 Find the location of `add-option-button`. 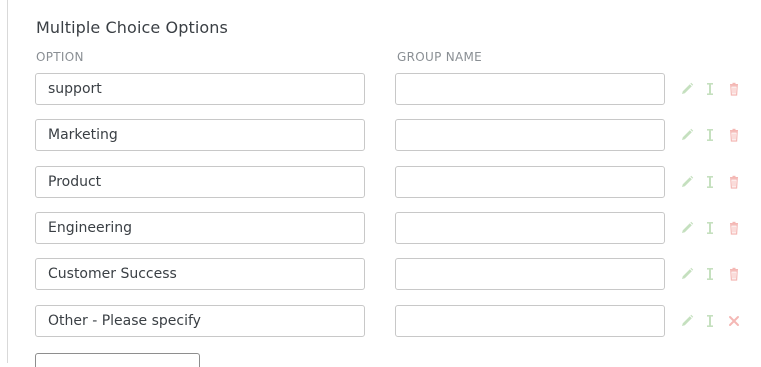

add-option-button is located at coordinates (117, 360).